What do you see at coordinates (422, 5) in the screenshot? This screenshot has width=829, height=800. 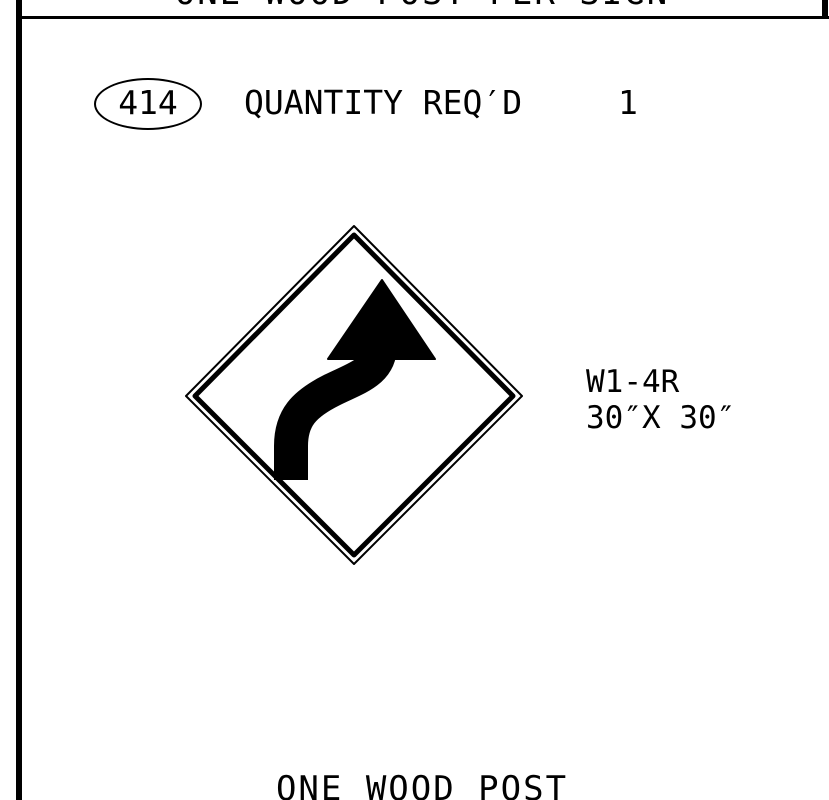 I see `header-post-note: ONE WOOD POST PER SIGN` at bounding box center [422, 5].